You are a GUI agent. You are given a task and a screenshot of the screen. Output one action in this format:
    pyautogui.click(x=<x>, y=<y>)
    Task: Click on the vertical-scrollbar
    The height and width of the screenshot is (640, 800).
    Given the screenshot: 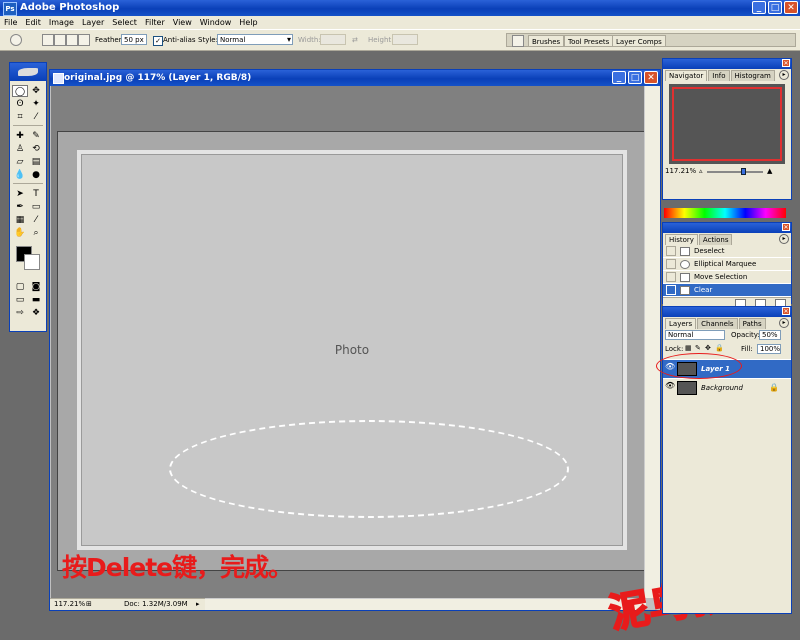 What is the action you would take?
    pyautogui.click(x=652, y=342)
    